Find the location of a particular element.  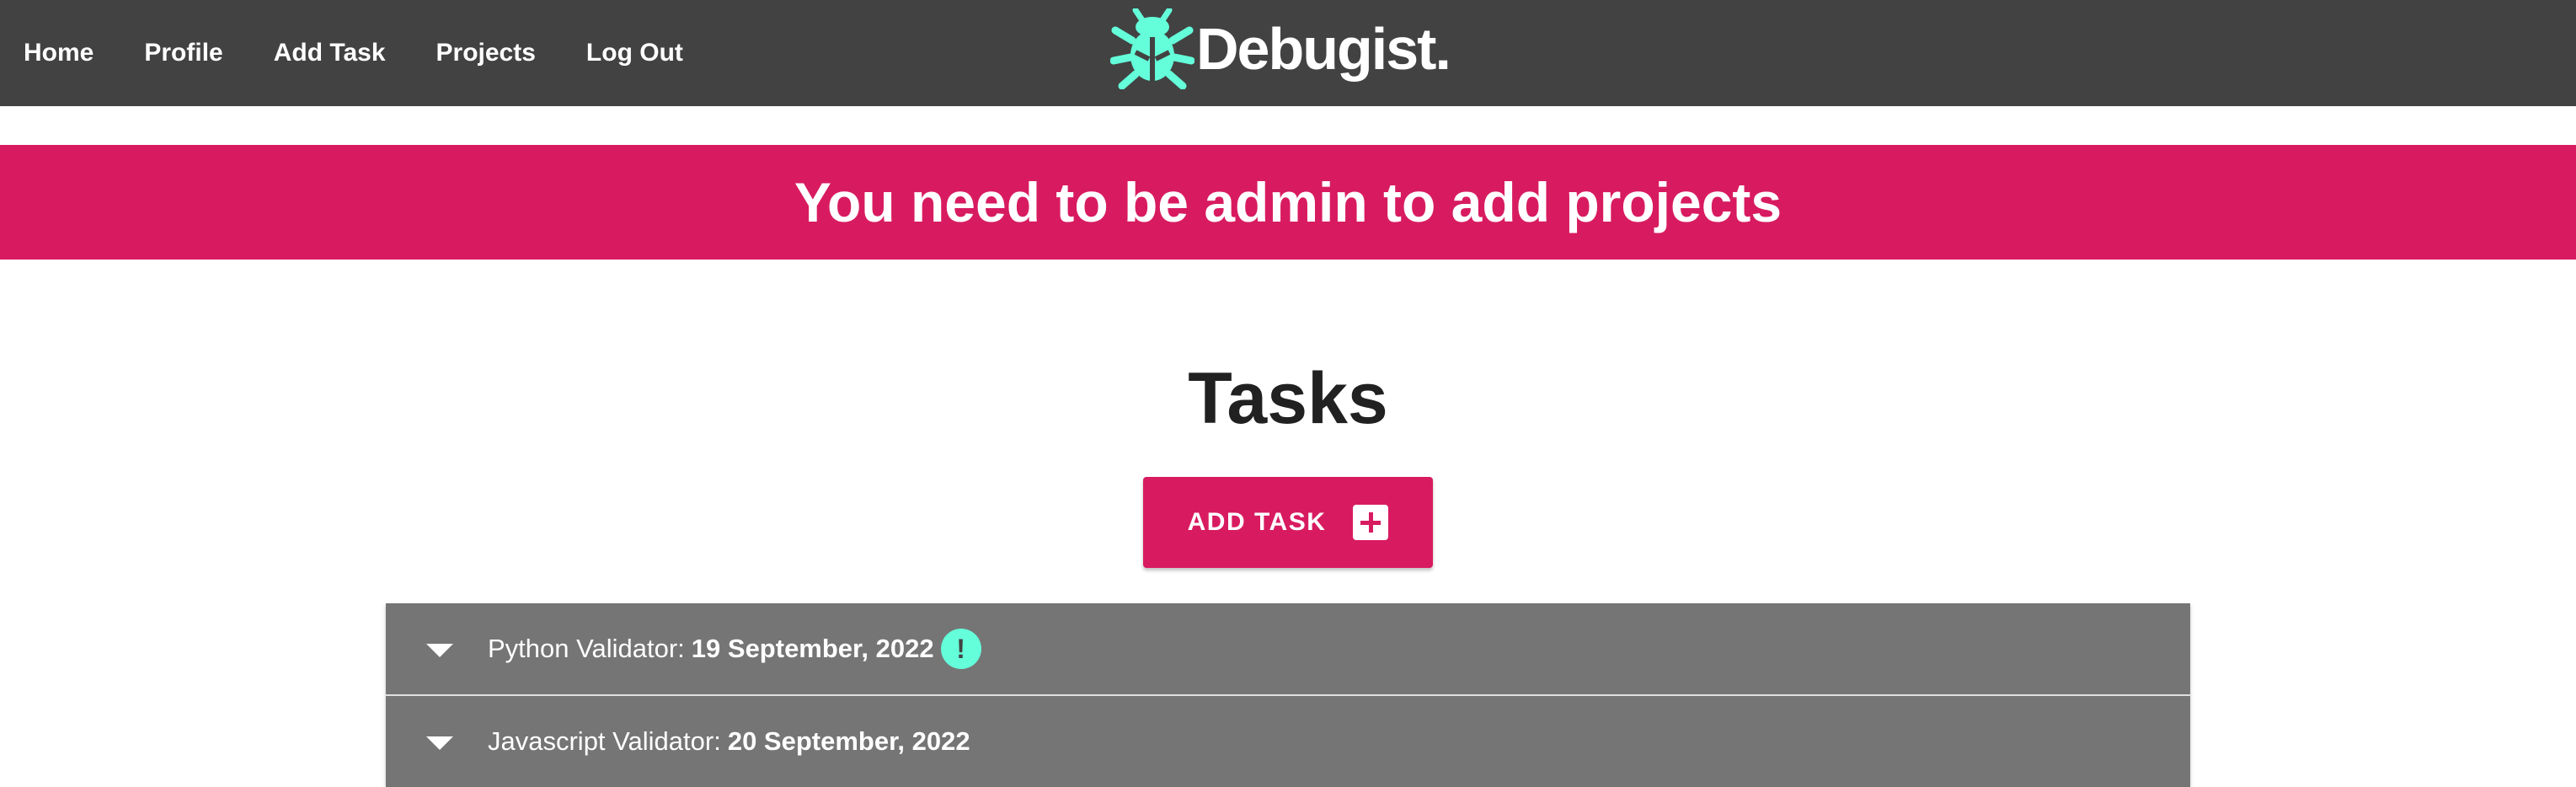

admin-alert-message: You need to be admin to add projects is located at coordinates (1288, 202).